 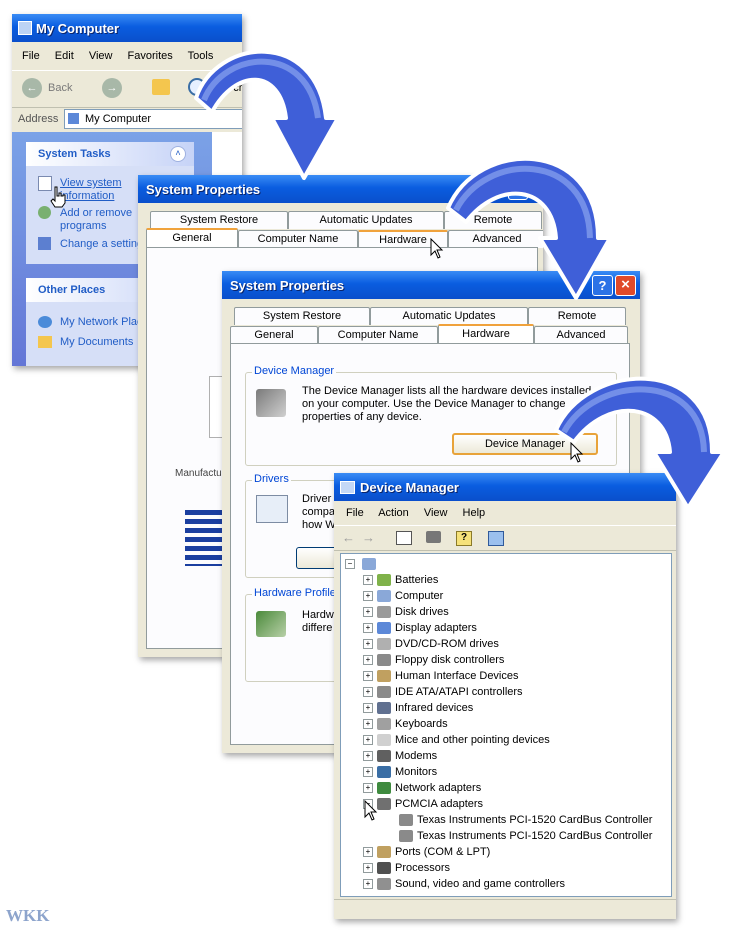 I want to click on tree-item-label: Ports (COM & LPT), so click(x=443, y=852).